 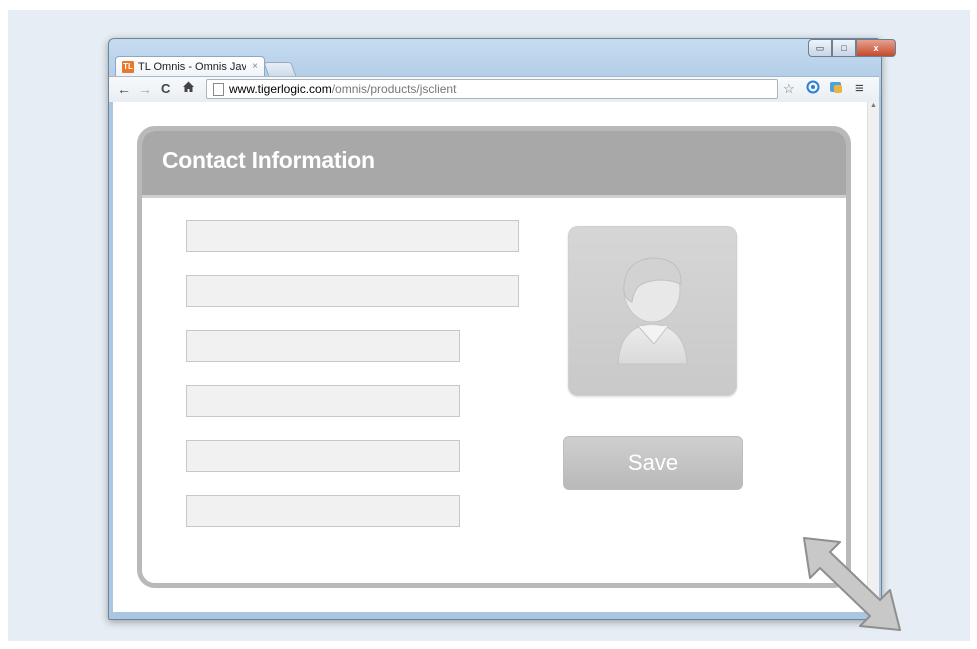 What do you see at coordinates (859, 89) in the screenshot?
I see `menu-icon: ≡` at bounding box center [859, 89].